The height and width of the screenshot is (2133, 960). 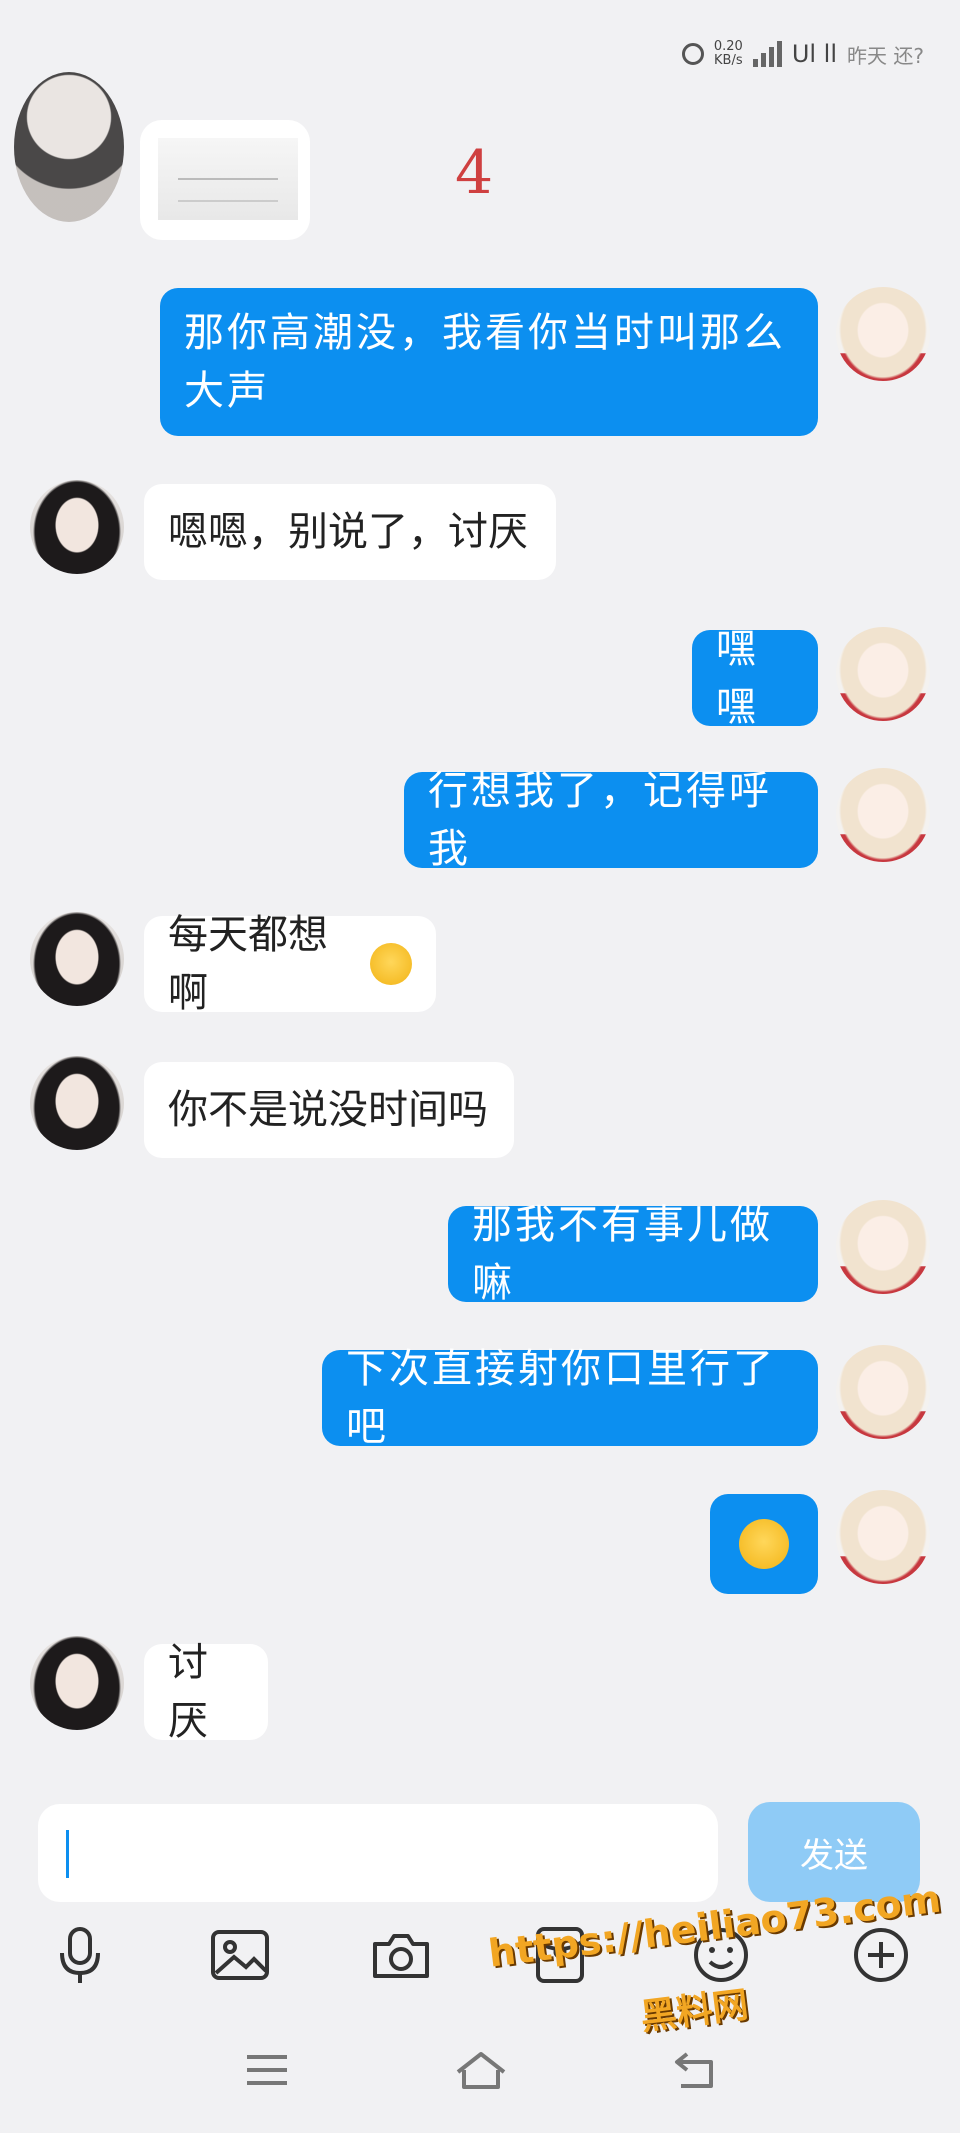 I want to click on signal-text: Ul ll, so click(x=814, y=54).